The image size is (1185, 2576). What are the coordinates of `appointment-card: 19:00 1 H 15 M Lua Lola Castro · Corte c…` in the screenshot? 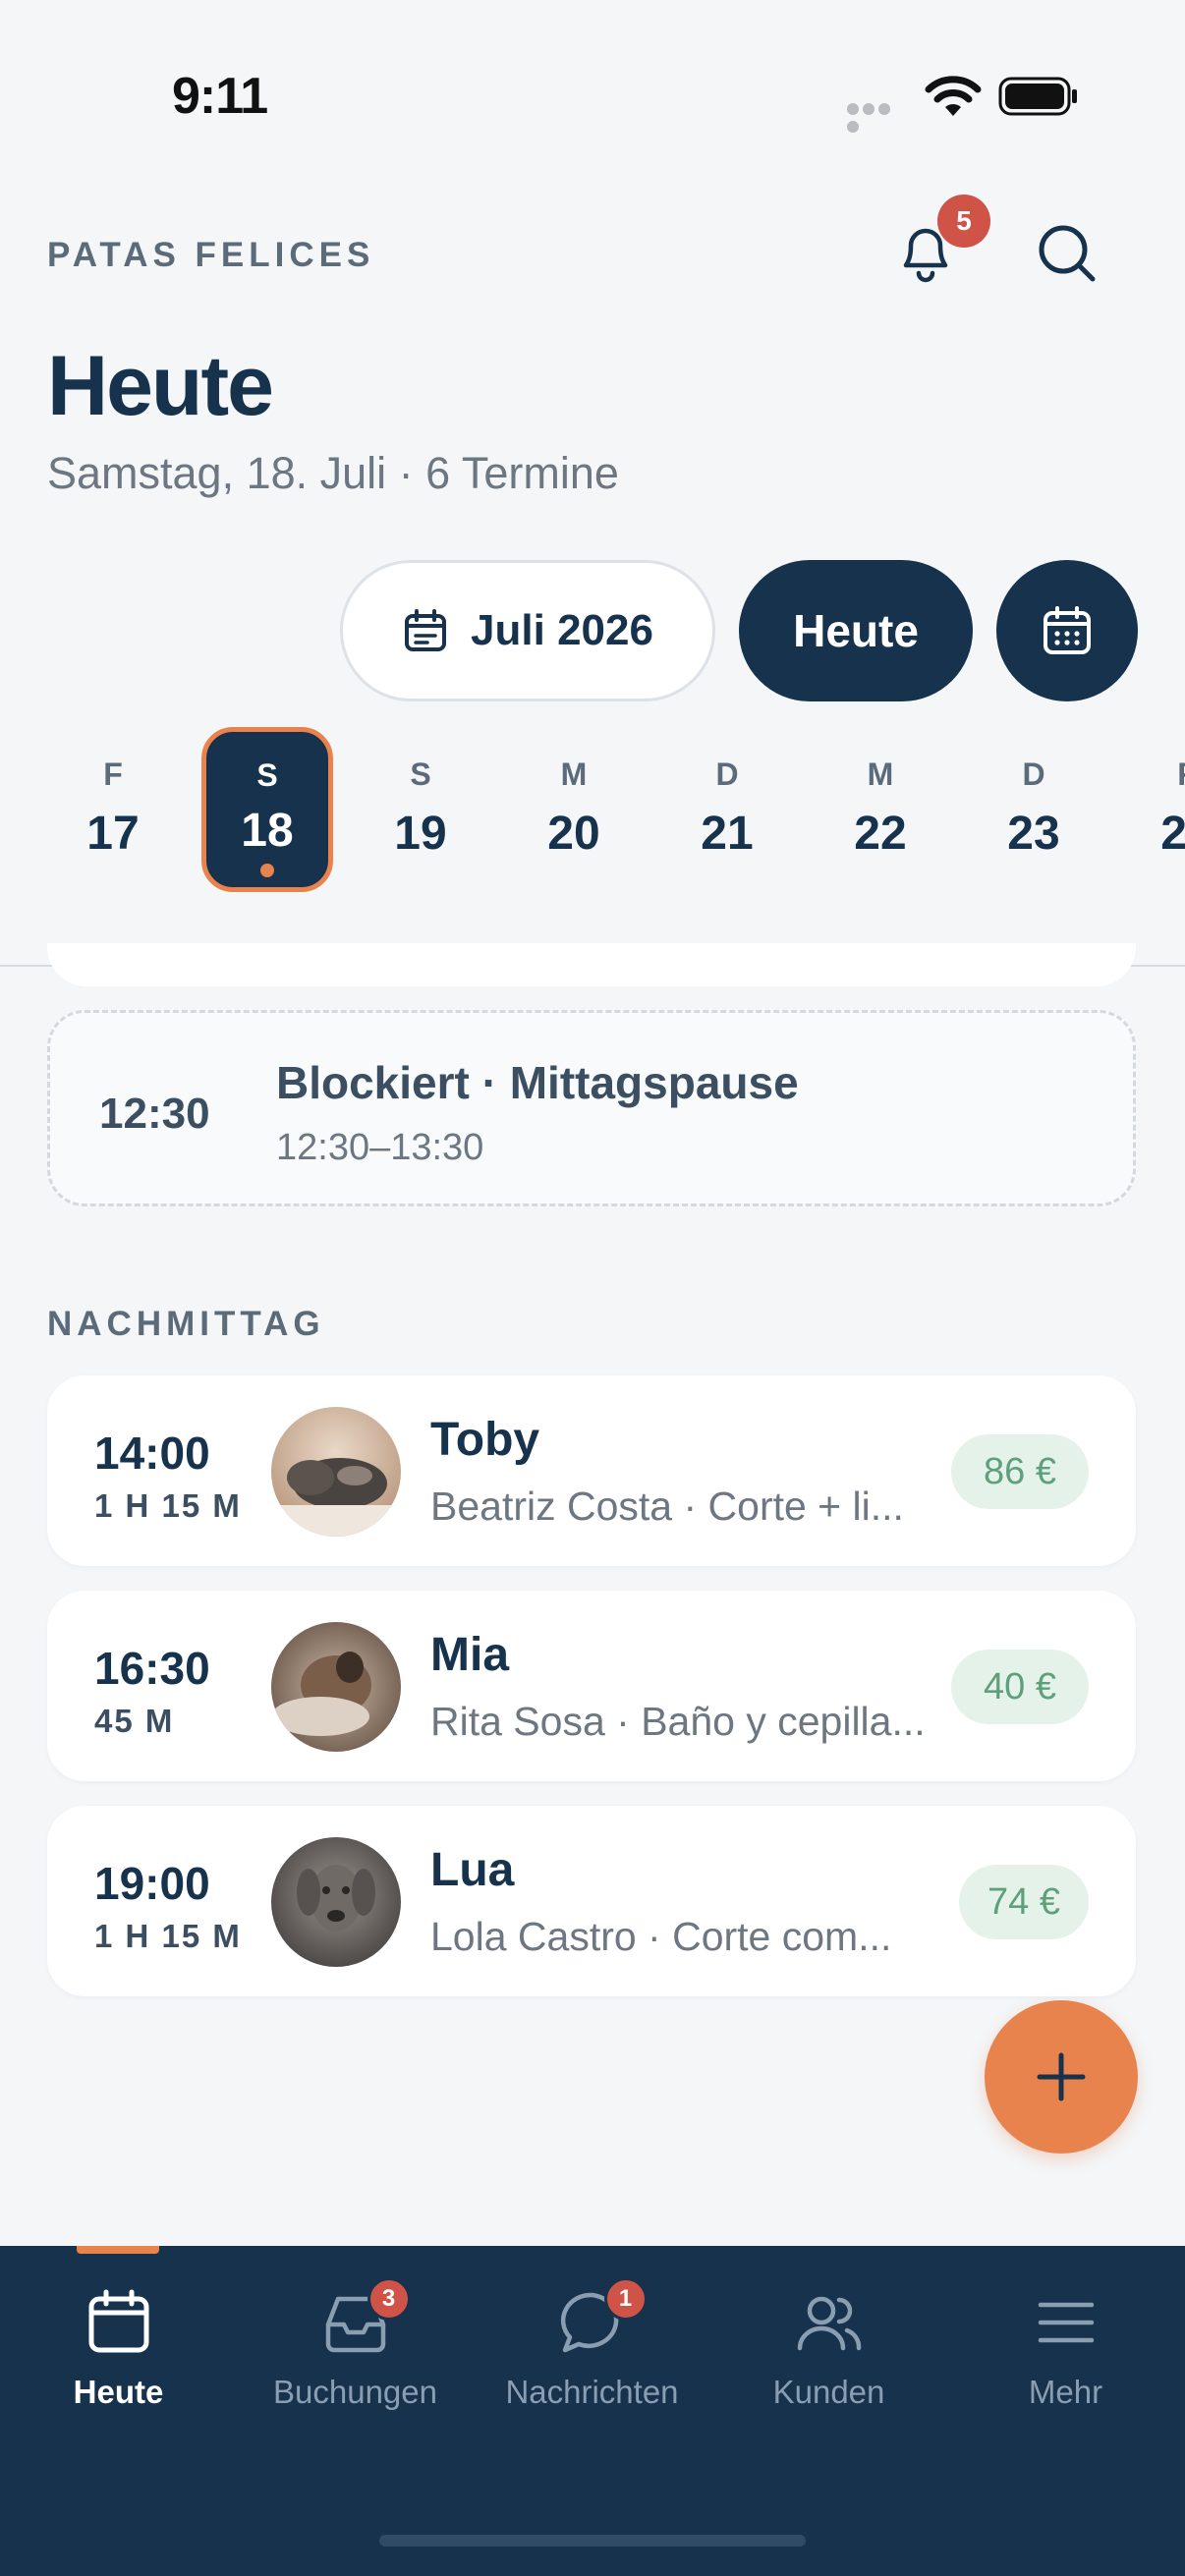 It's located at (592, 1901).